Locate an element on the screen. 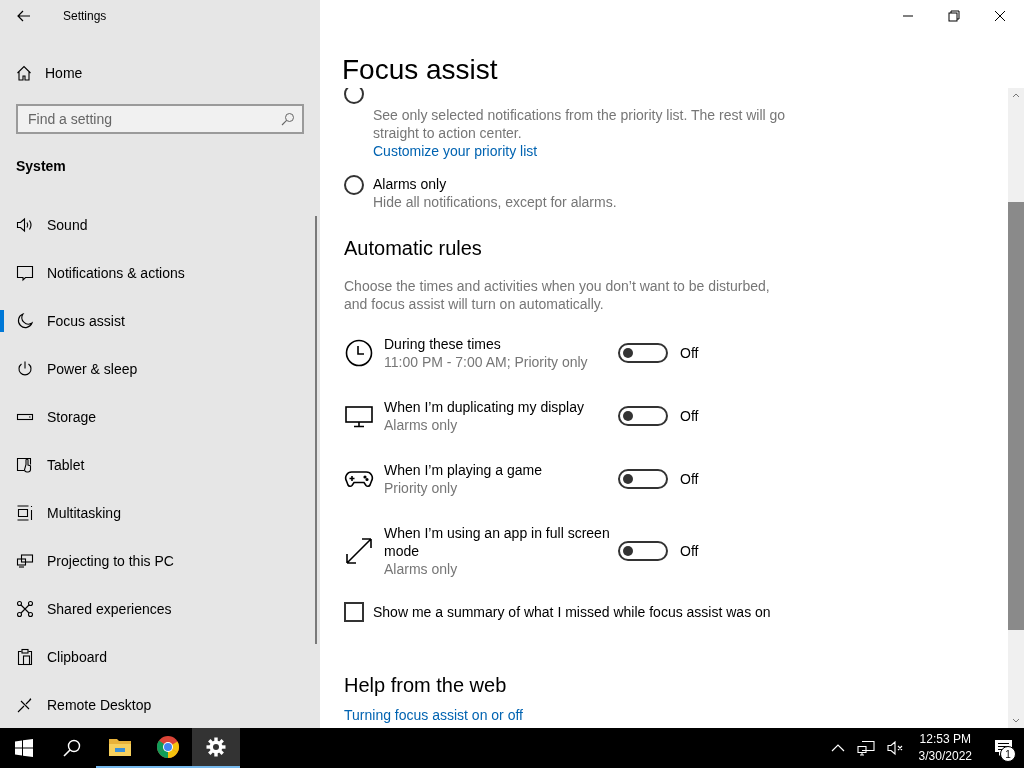  network-nodes-icon is located at coordinates (25, 609).